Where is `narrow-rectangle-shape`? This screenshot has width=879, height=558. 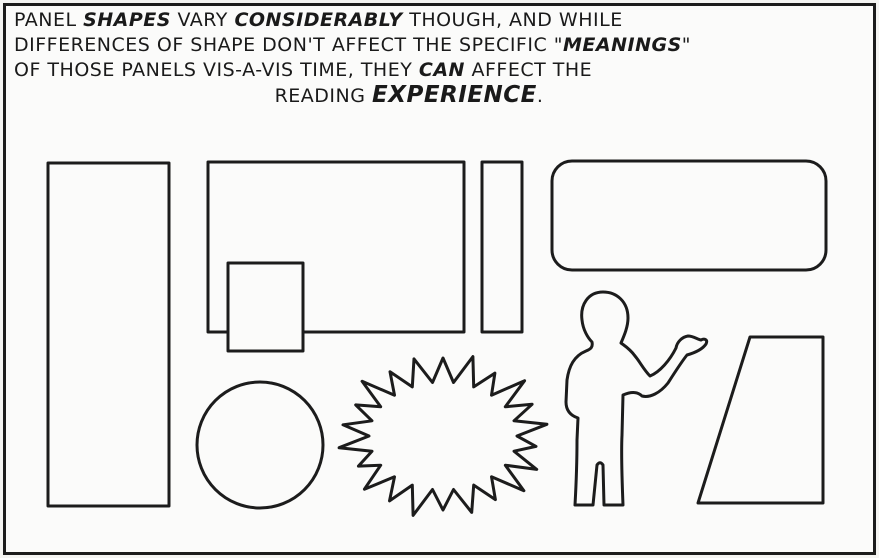
narrow-rectangle-shape is located at coordinates (502, 247).